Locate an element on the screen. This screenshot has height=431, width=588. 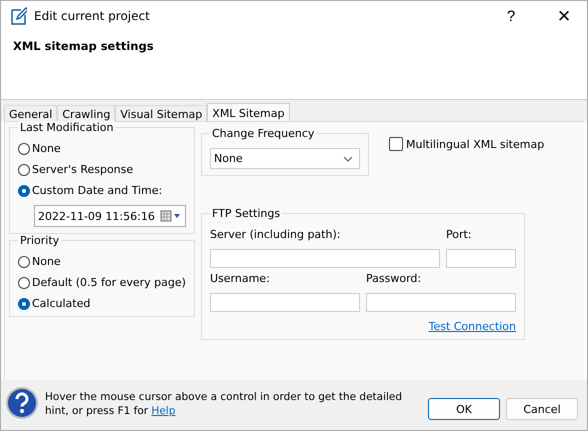
field-label: Password: is located at coordinates (394, 278).